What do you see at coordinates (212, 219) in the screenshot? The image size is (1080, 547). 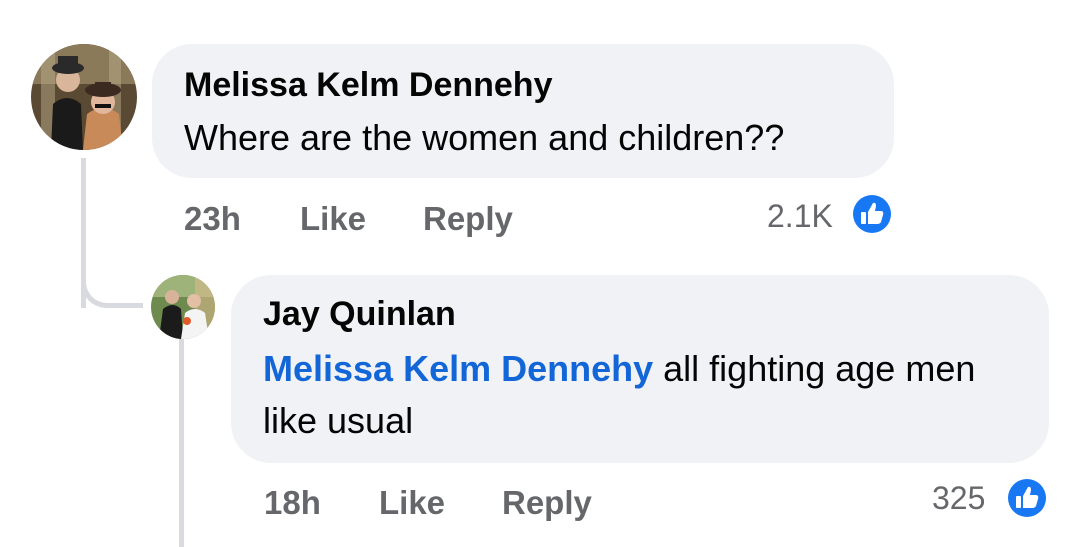 I see `comment-timestamp: 23h` at bounding box center [212, 219].